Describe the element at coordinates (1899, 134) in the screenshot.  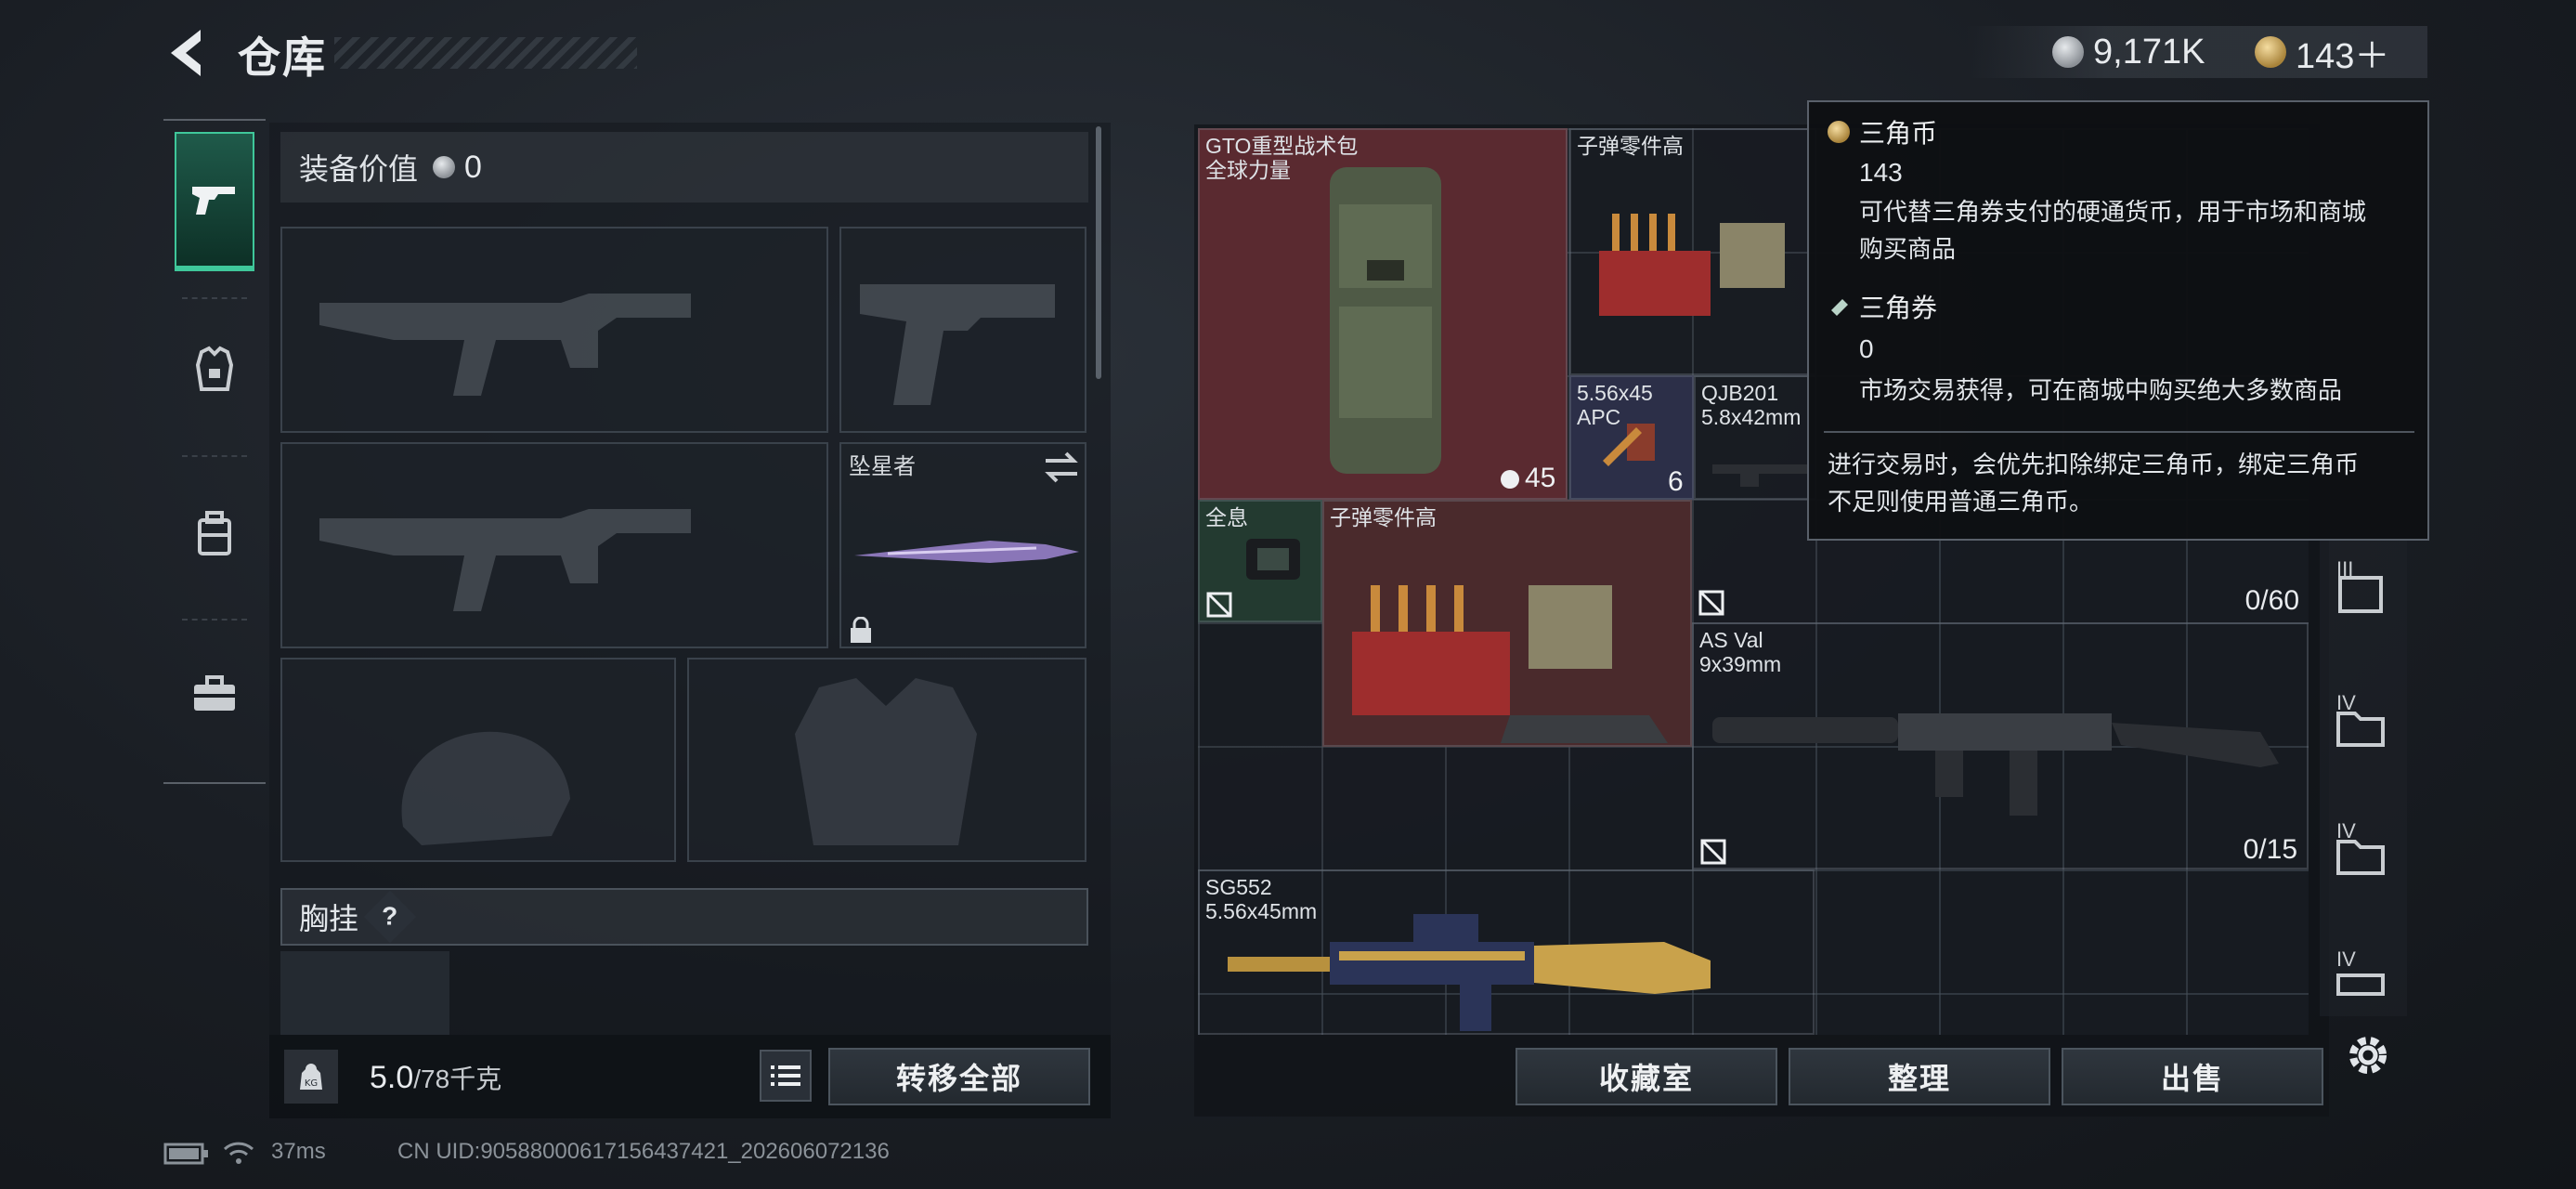
I see `tooltip-coin-title: 三角币` at that location.